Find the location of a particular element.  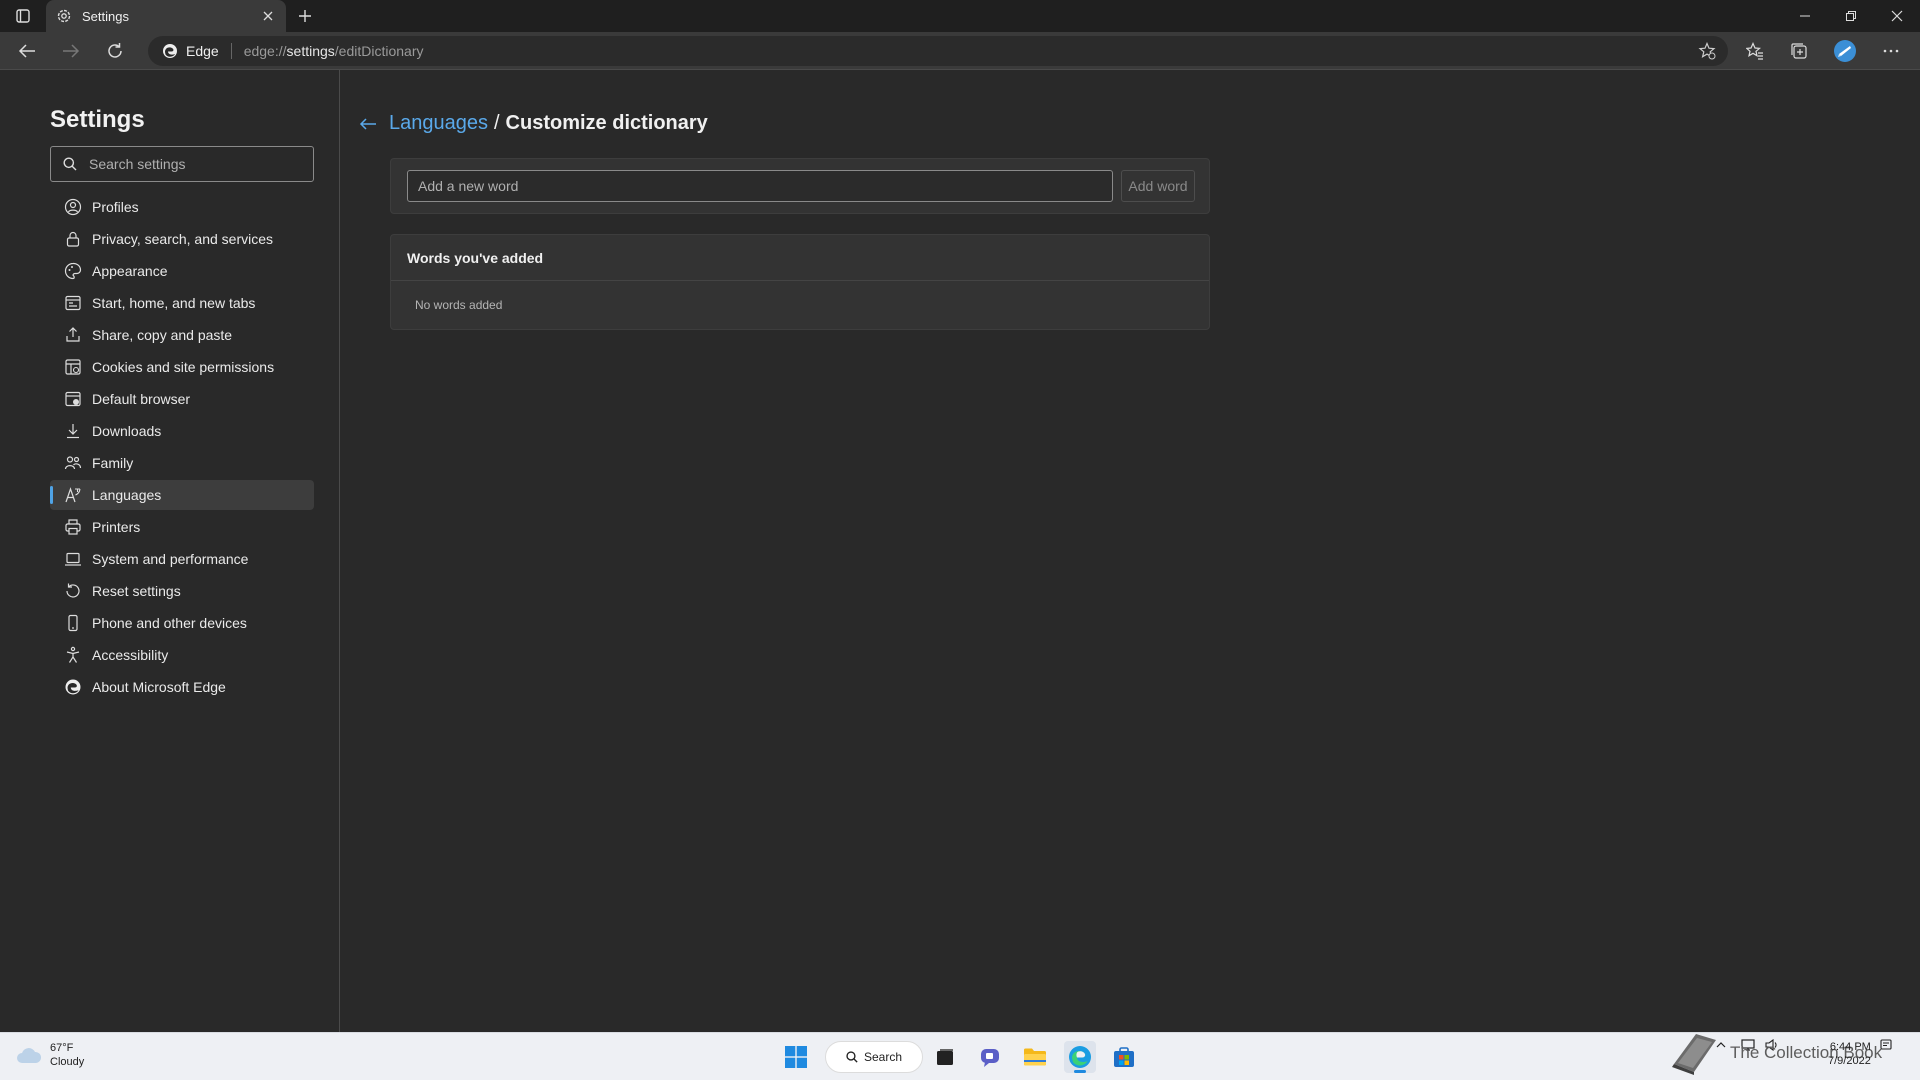

close-window-button is located at coordinates (1897, 16).